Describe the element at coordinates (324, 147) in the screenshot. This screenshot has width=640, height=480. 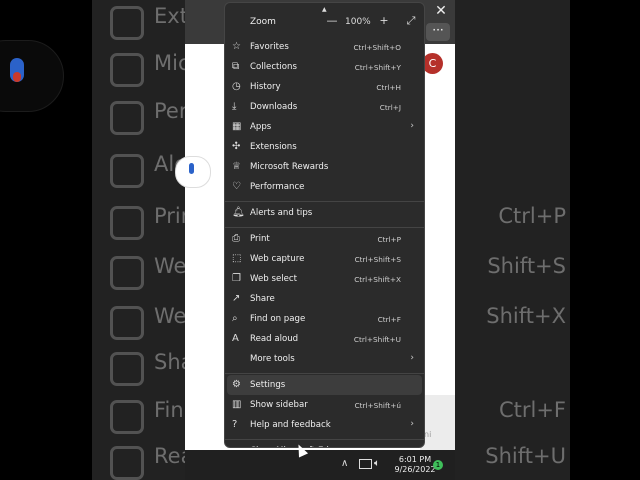
I see `menu-item-extensions: ✣ Extensions` at that location.